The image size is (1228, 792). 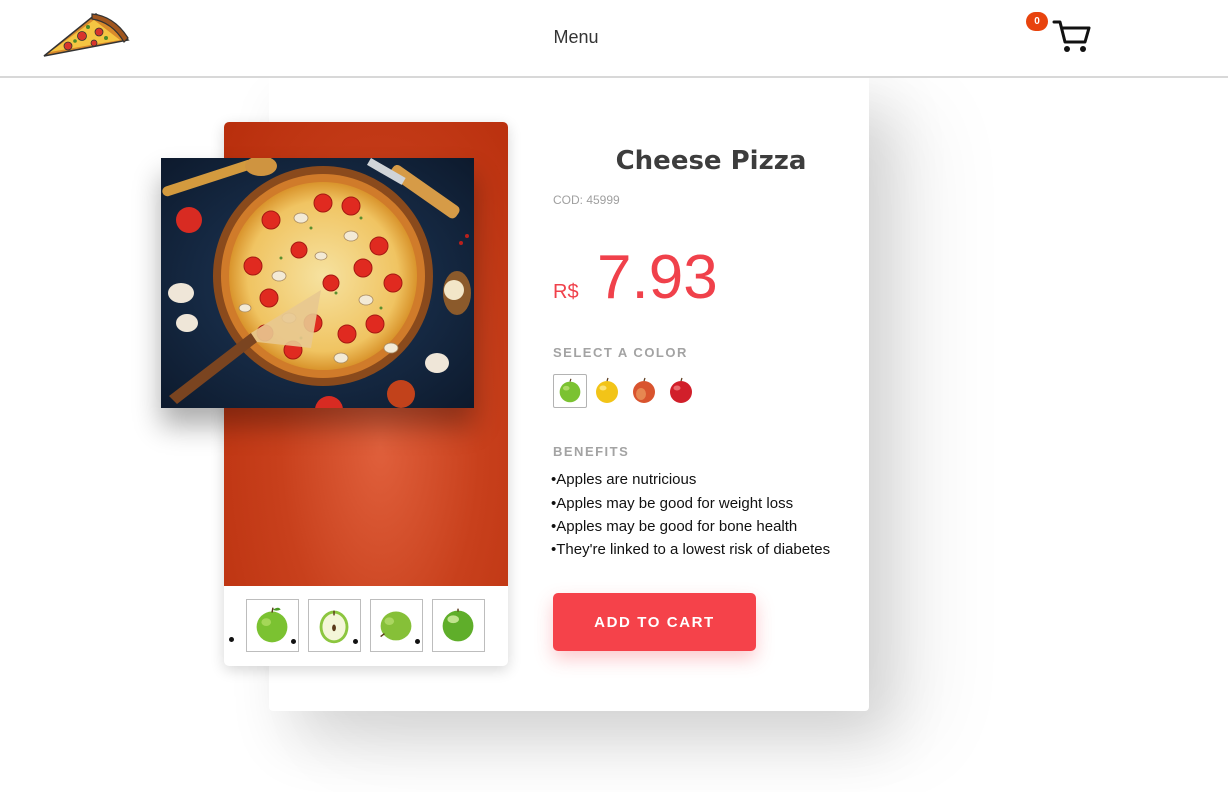 I want to click on benefit-item: •Apples may be good for weight loss, so click(x=672, y=503).